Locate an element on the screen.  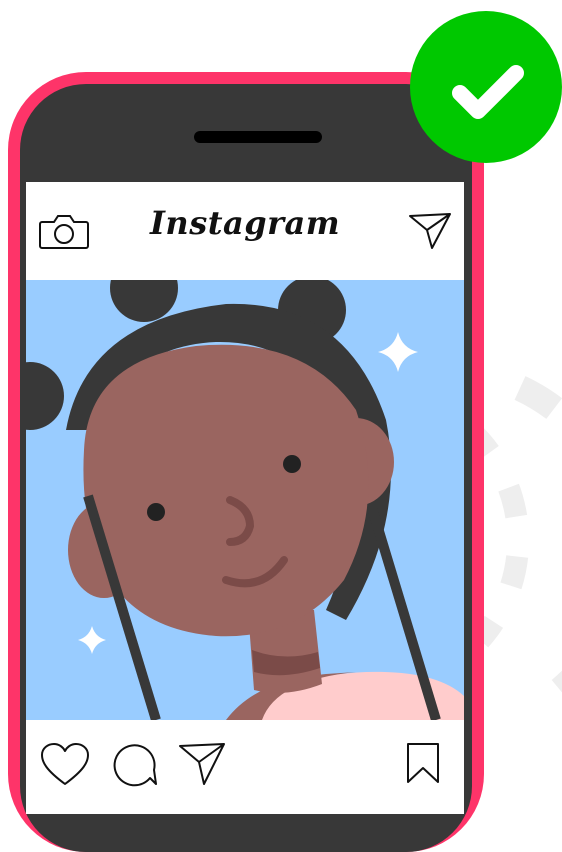
app-header: Instagram is located at coordinates (245, 231).